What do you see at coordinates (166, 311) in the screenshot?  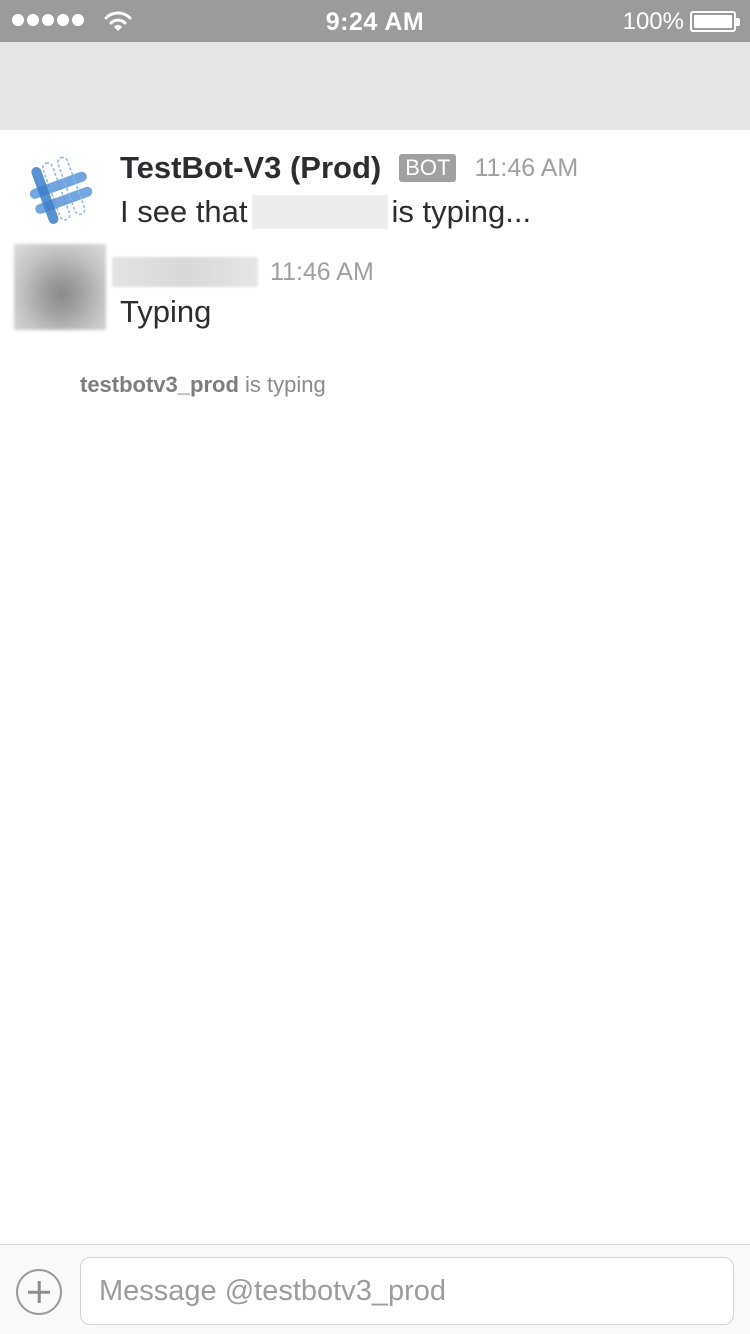 I see `message-text: Typing` at bounding box center [166, 311].